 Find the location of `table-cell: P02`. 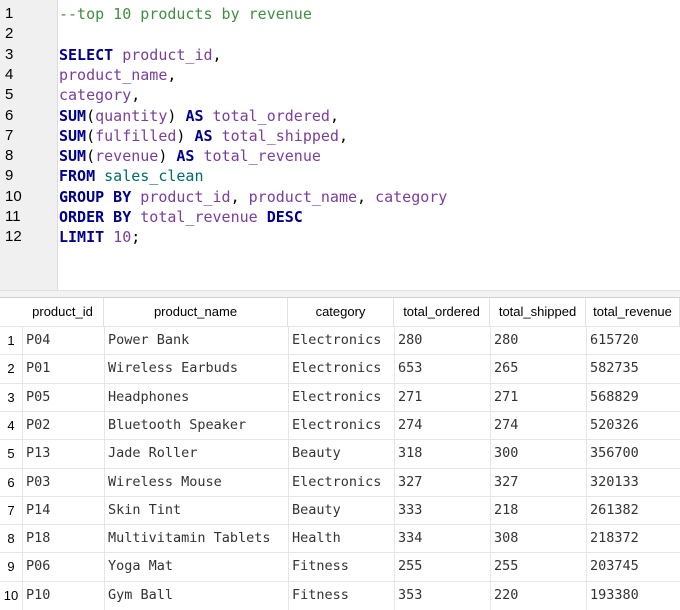

table-cell: P02 is located at coordinates (63, 425).